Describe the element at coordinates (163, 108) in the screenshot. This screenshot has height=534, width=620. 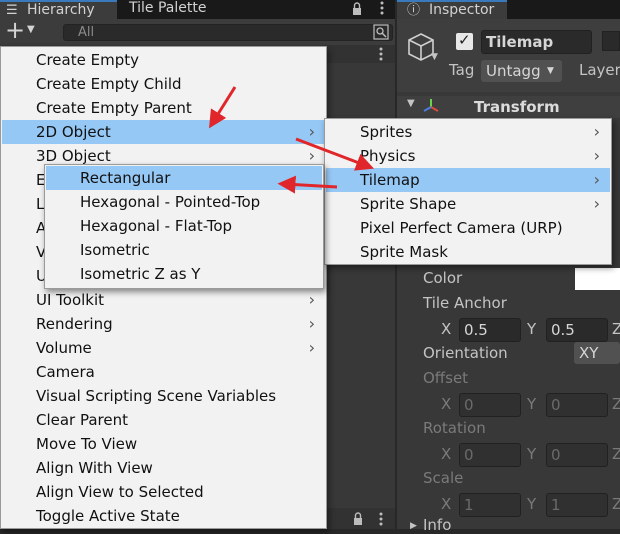
I see `menu-item-create-empty-parent: Create Empty Parent` at that location.